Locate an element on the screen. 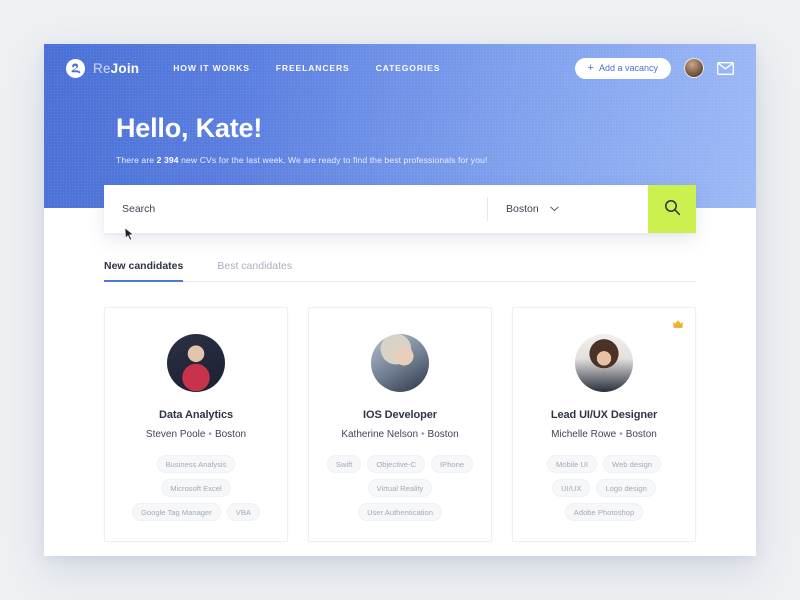 The height and width of the screenshot is (600, 800). skill-tag: Business Analysis is located at coordinates (196, 464).